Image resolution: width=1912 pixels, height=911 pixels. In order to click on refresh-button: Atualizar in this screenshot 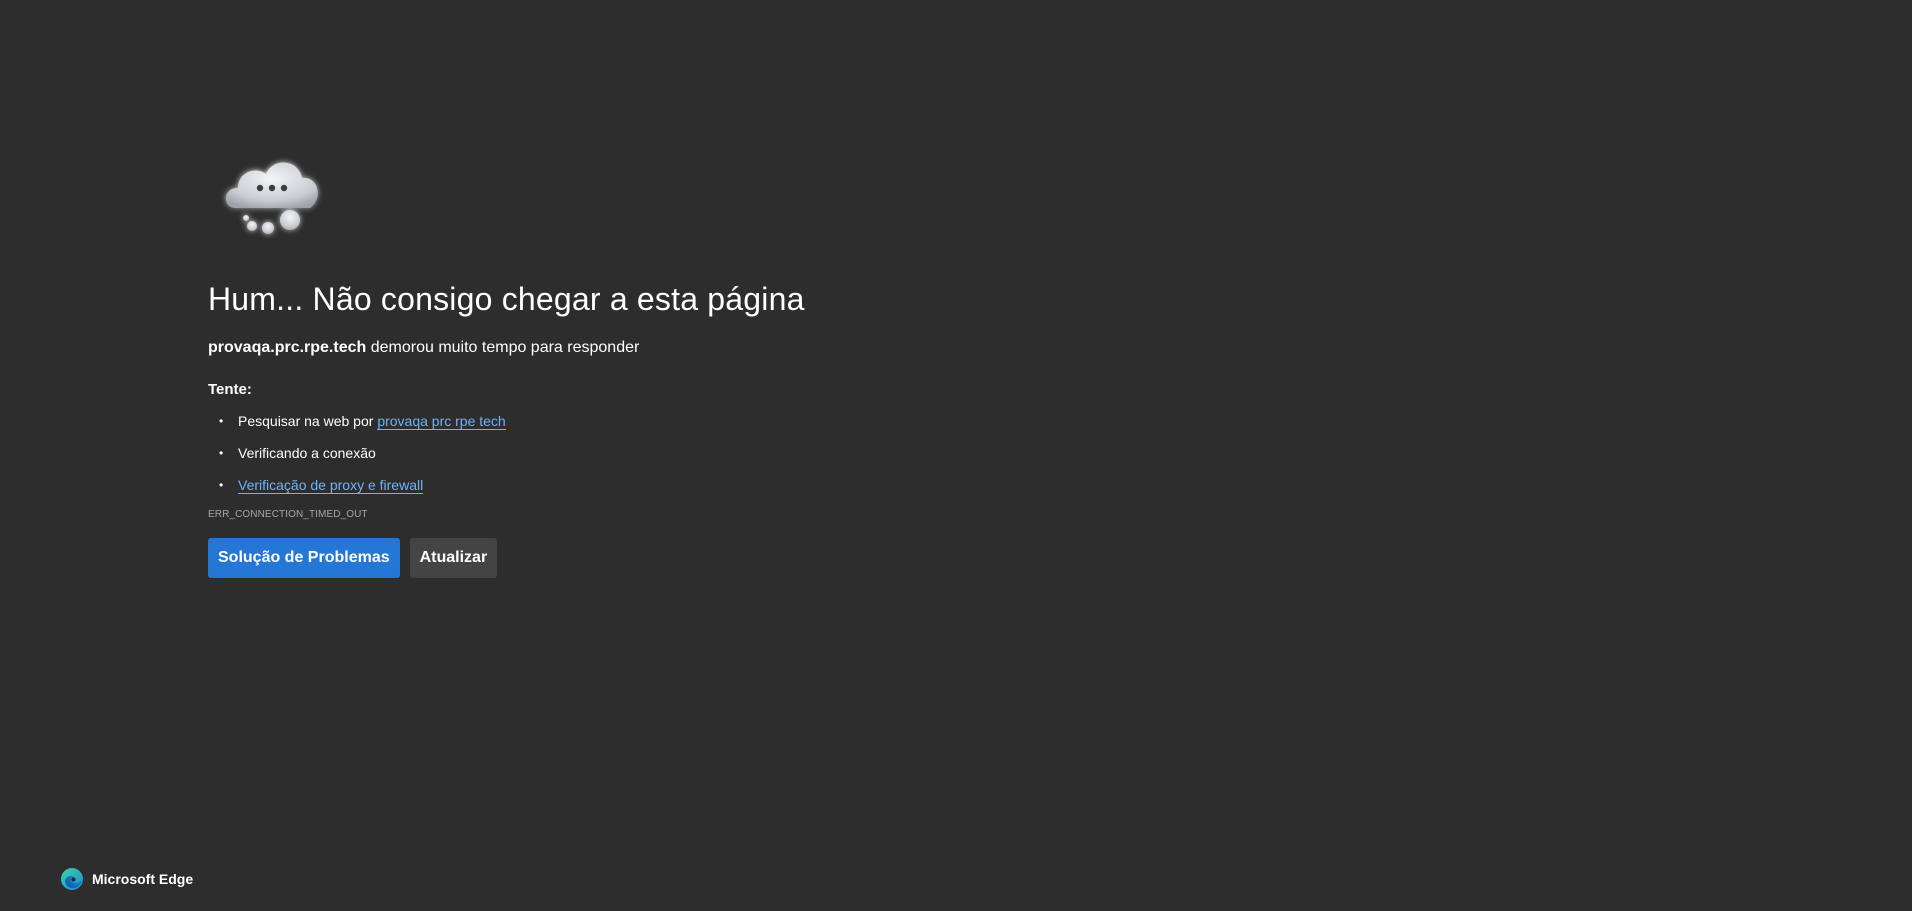, I will do `click(453, 558)`.